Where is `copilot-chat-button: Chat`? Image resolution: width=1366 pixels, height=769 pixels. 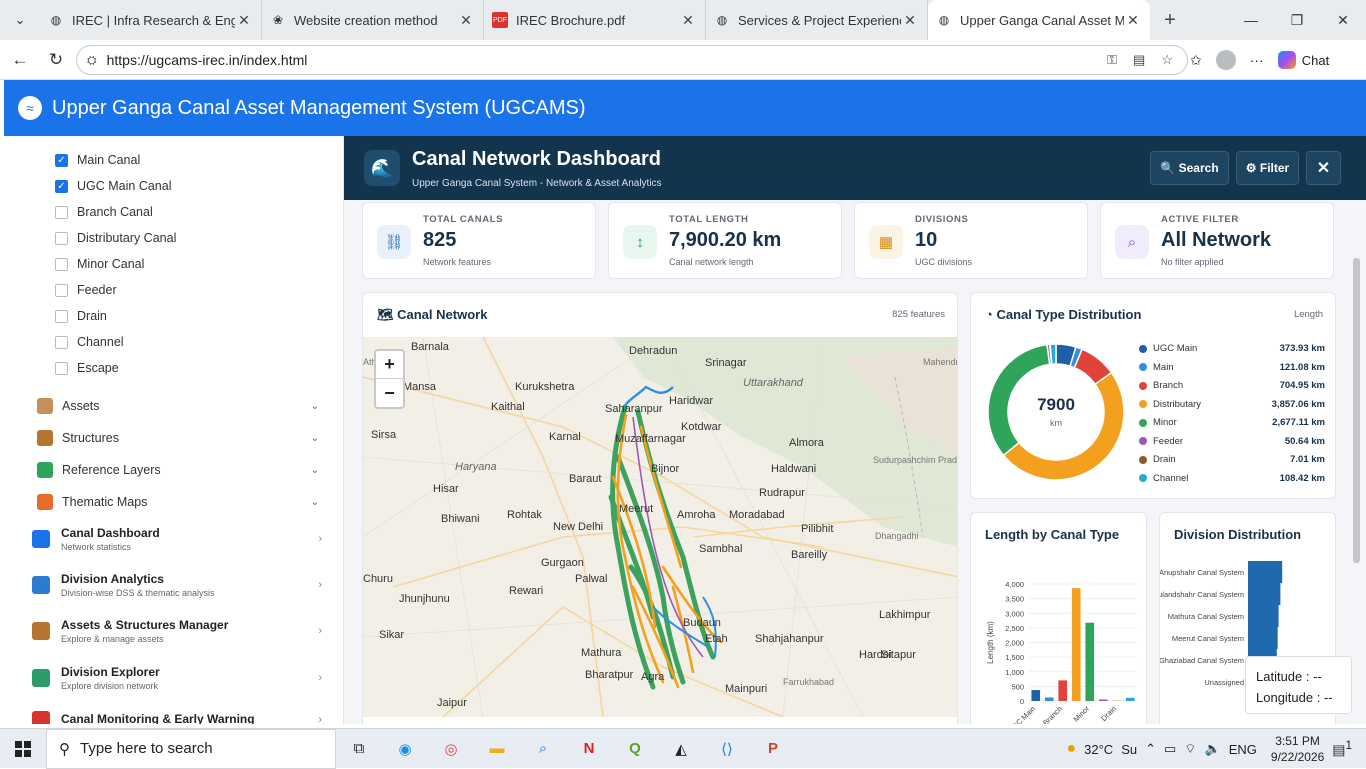 copilot-chat-button: Chat is located at coordinates (1303, 60).